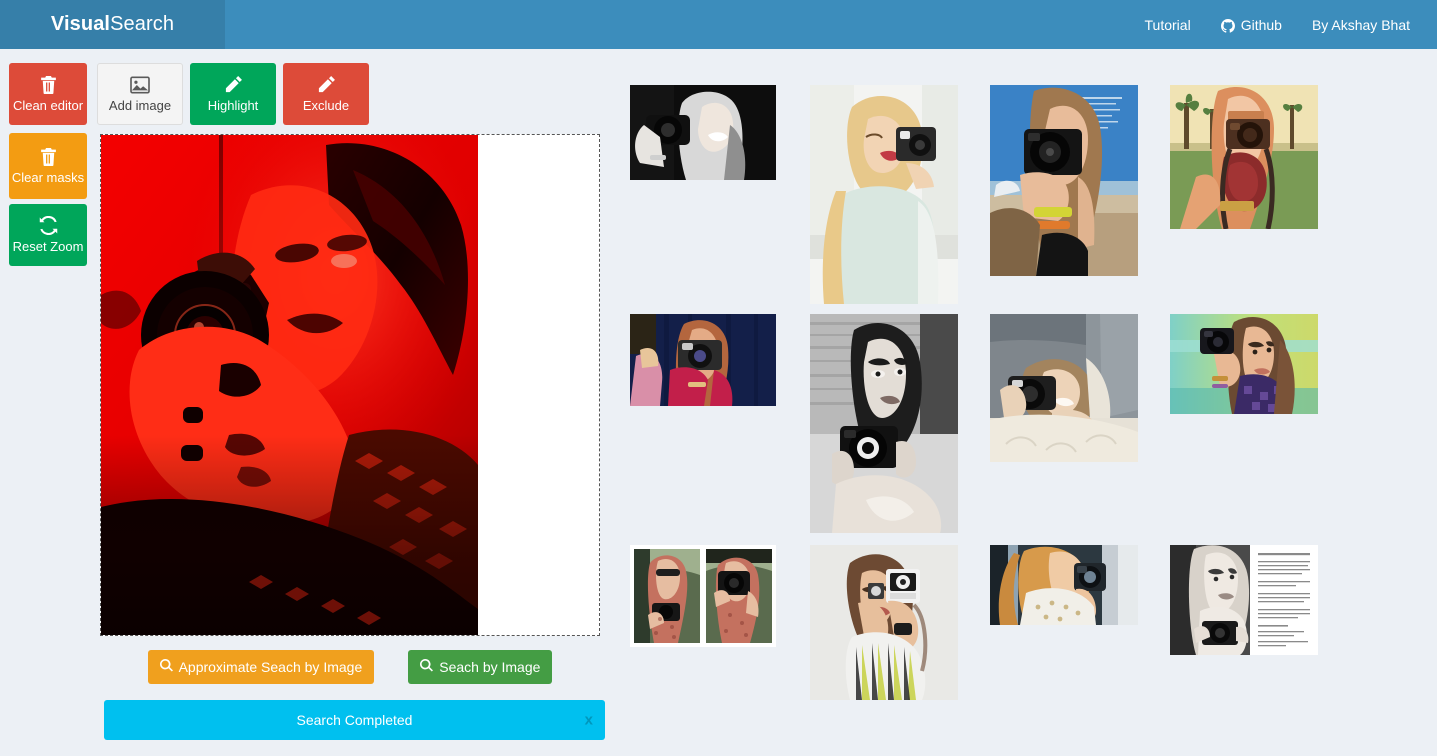 The height and width of the screenshot is (756, 1437). Describe the element at coordinates (80, 24) in the screenshot. I see `brand-bold: Visual` at that location.